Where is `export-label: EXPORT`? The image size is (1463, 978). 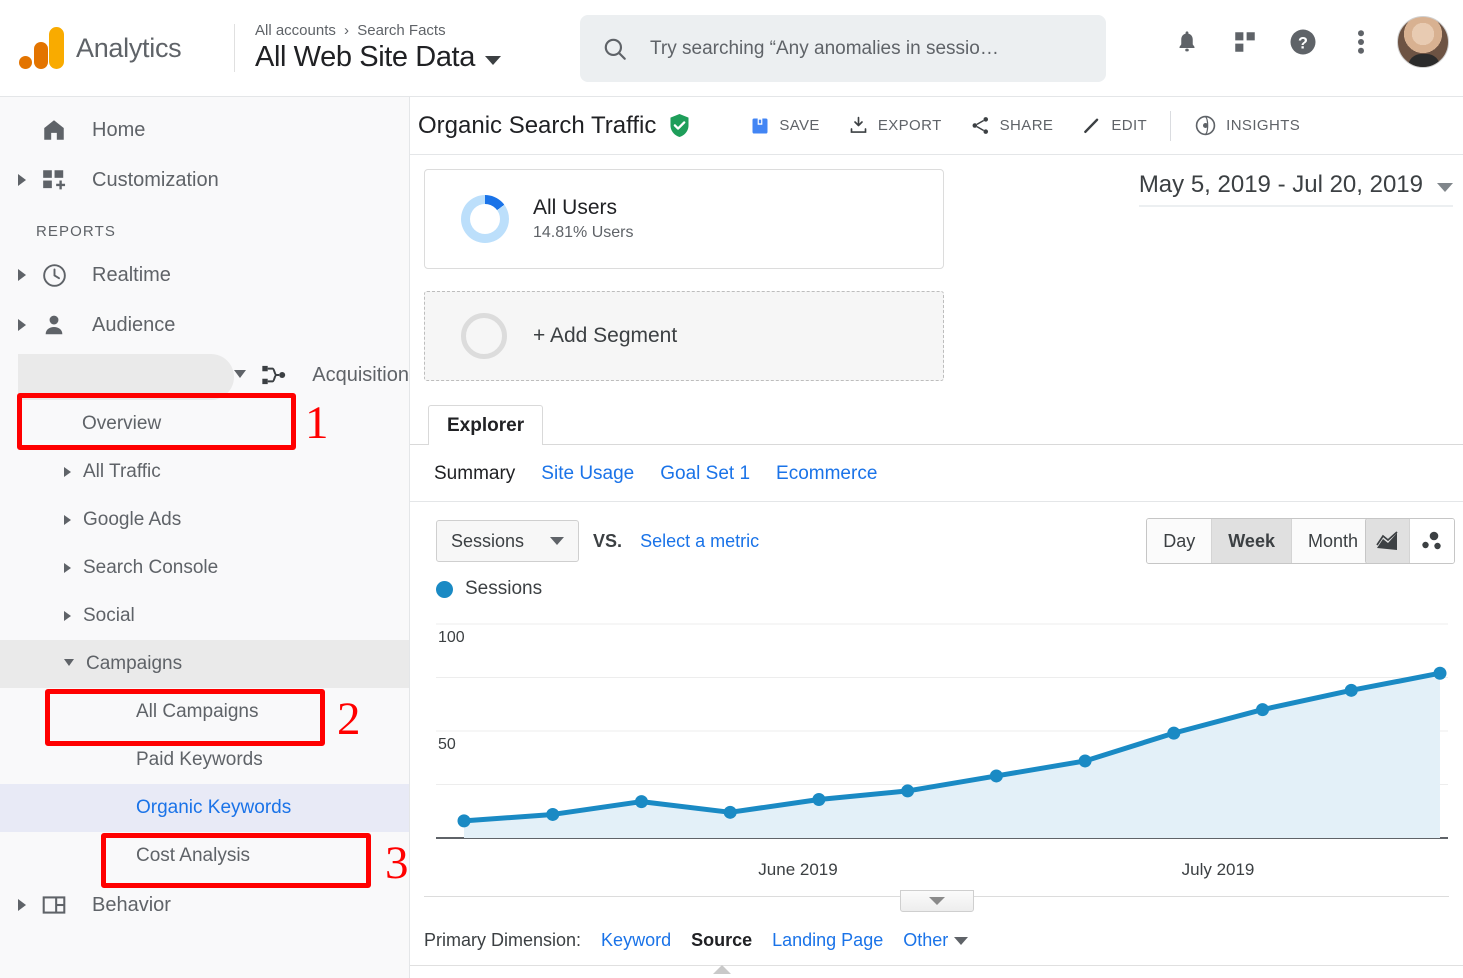 export-label: EXPORT is located at coordinates (909, 125).